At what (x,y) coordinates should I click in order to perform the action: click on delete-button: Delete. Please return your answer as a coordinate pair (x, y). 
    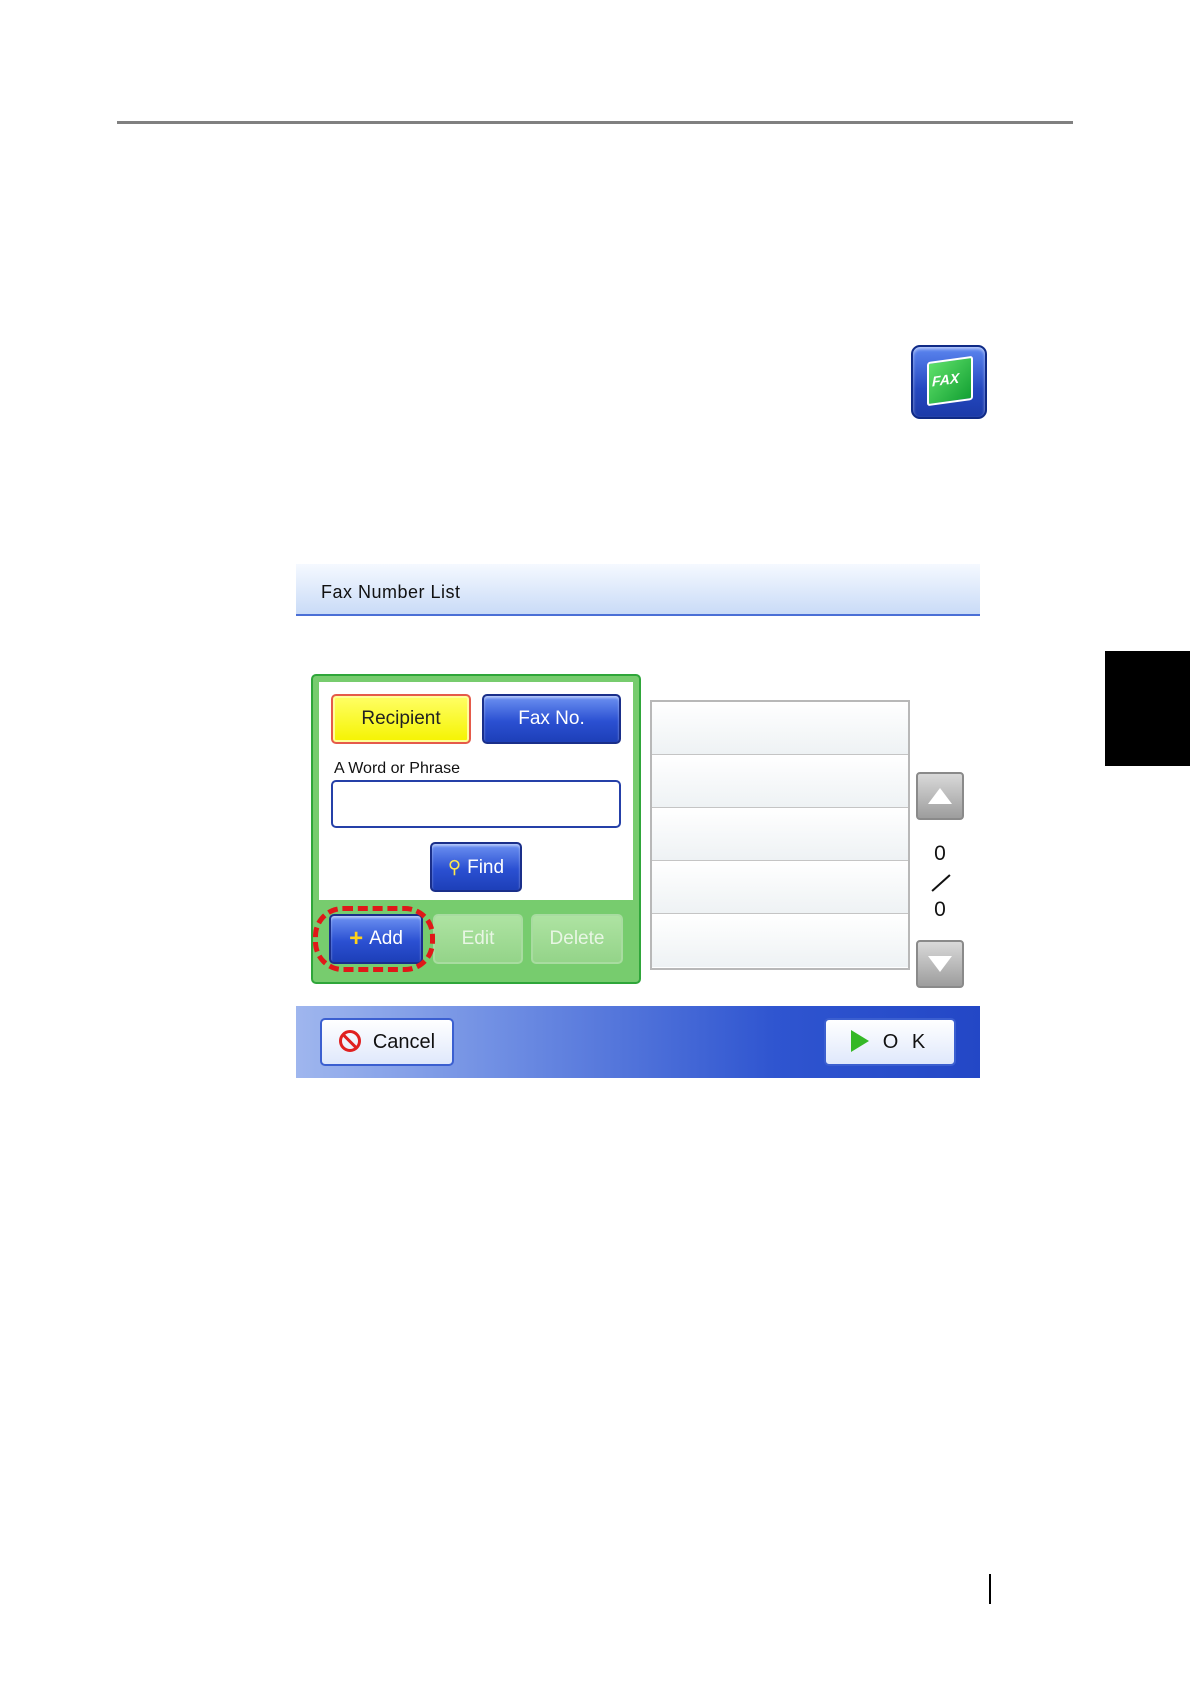
    Looking at the image, I should click on (577, 939).